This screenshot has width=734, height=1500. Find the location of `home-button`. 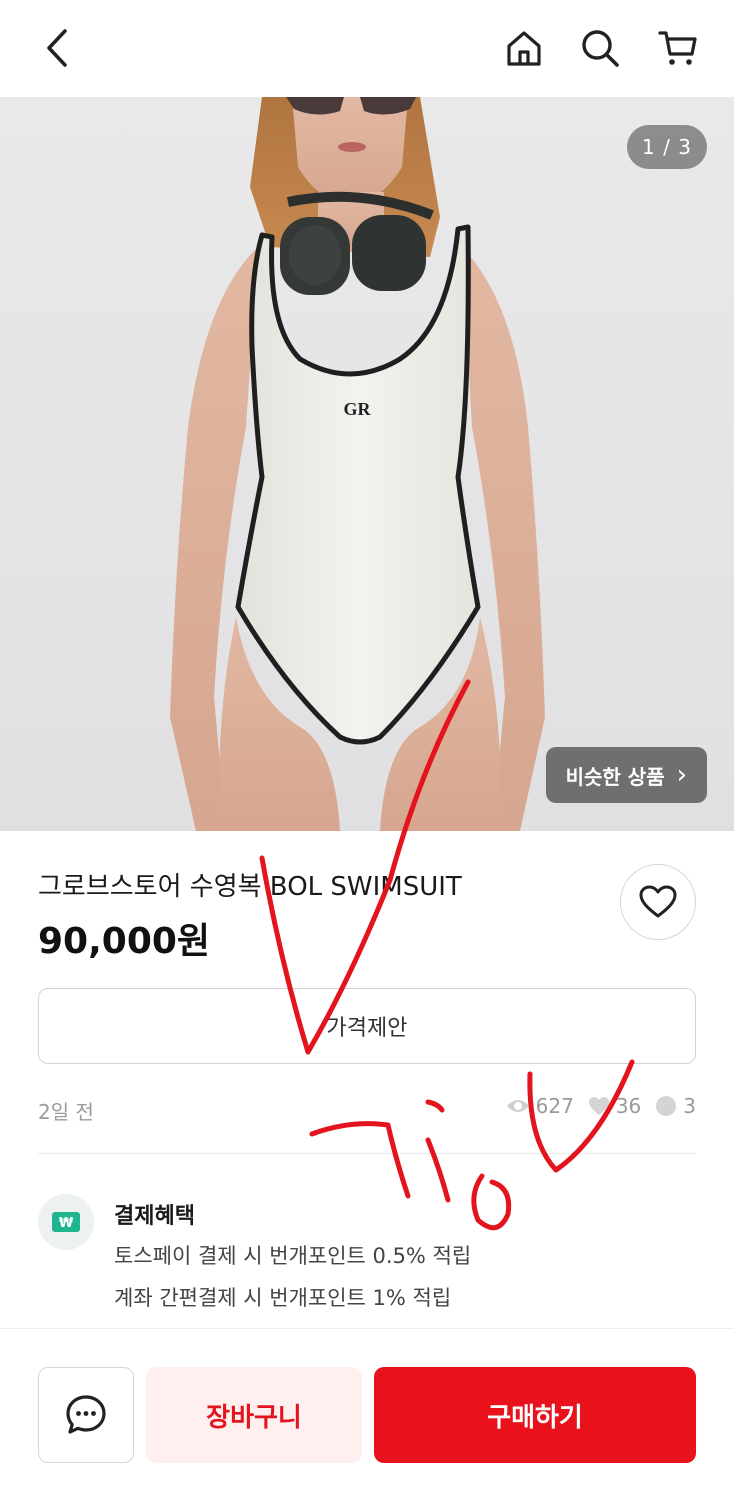

home-button is located at coordinates (524, 48).